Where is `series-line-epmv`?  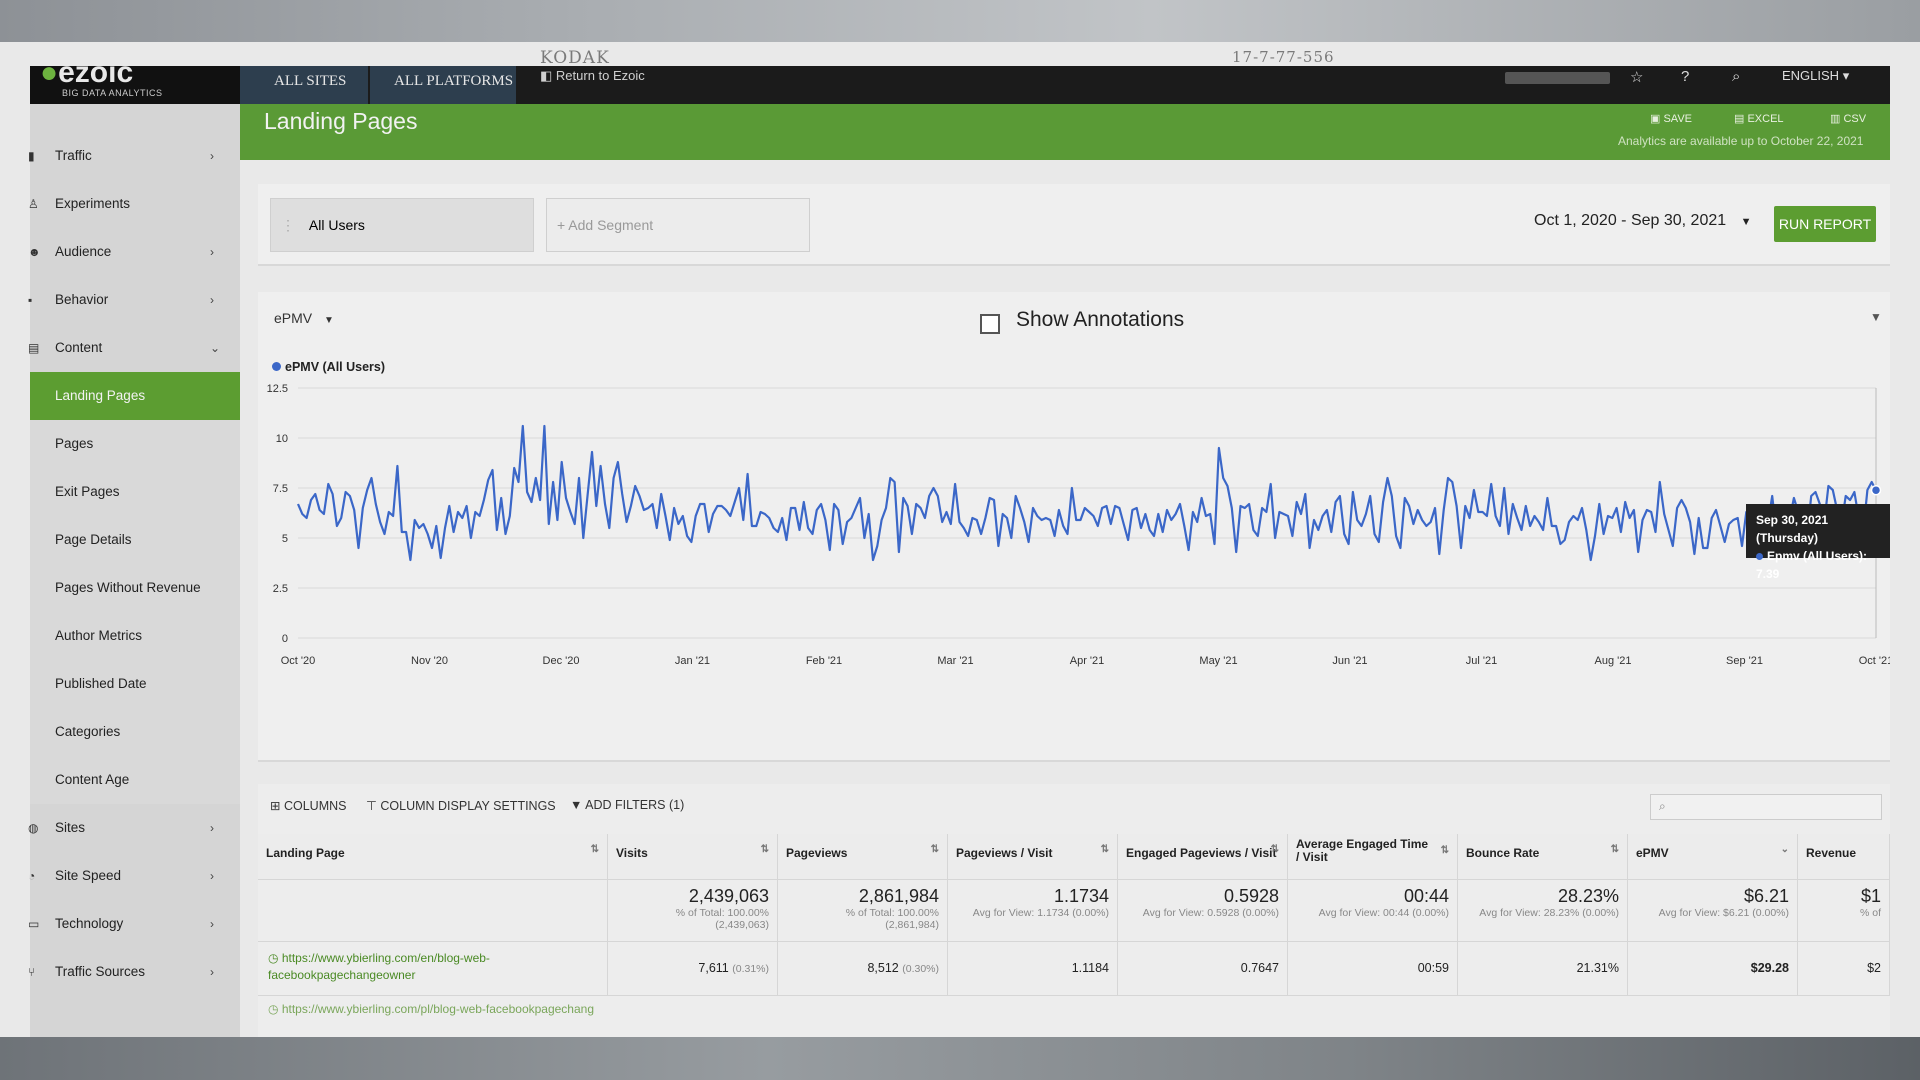
series-line-epmv is located at coordinates (1086, 493).